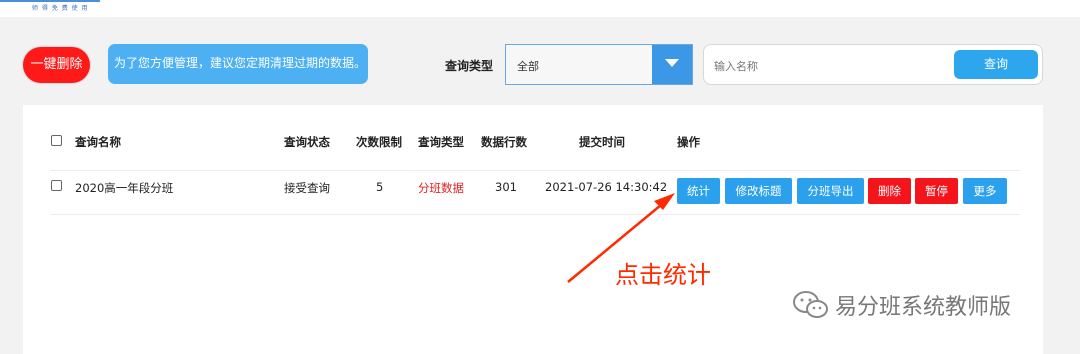  What do you see at coordinates (810, 304) in the screenshot?
I see `wechat-icon` at bounding box center [810, 304].